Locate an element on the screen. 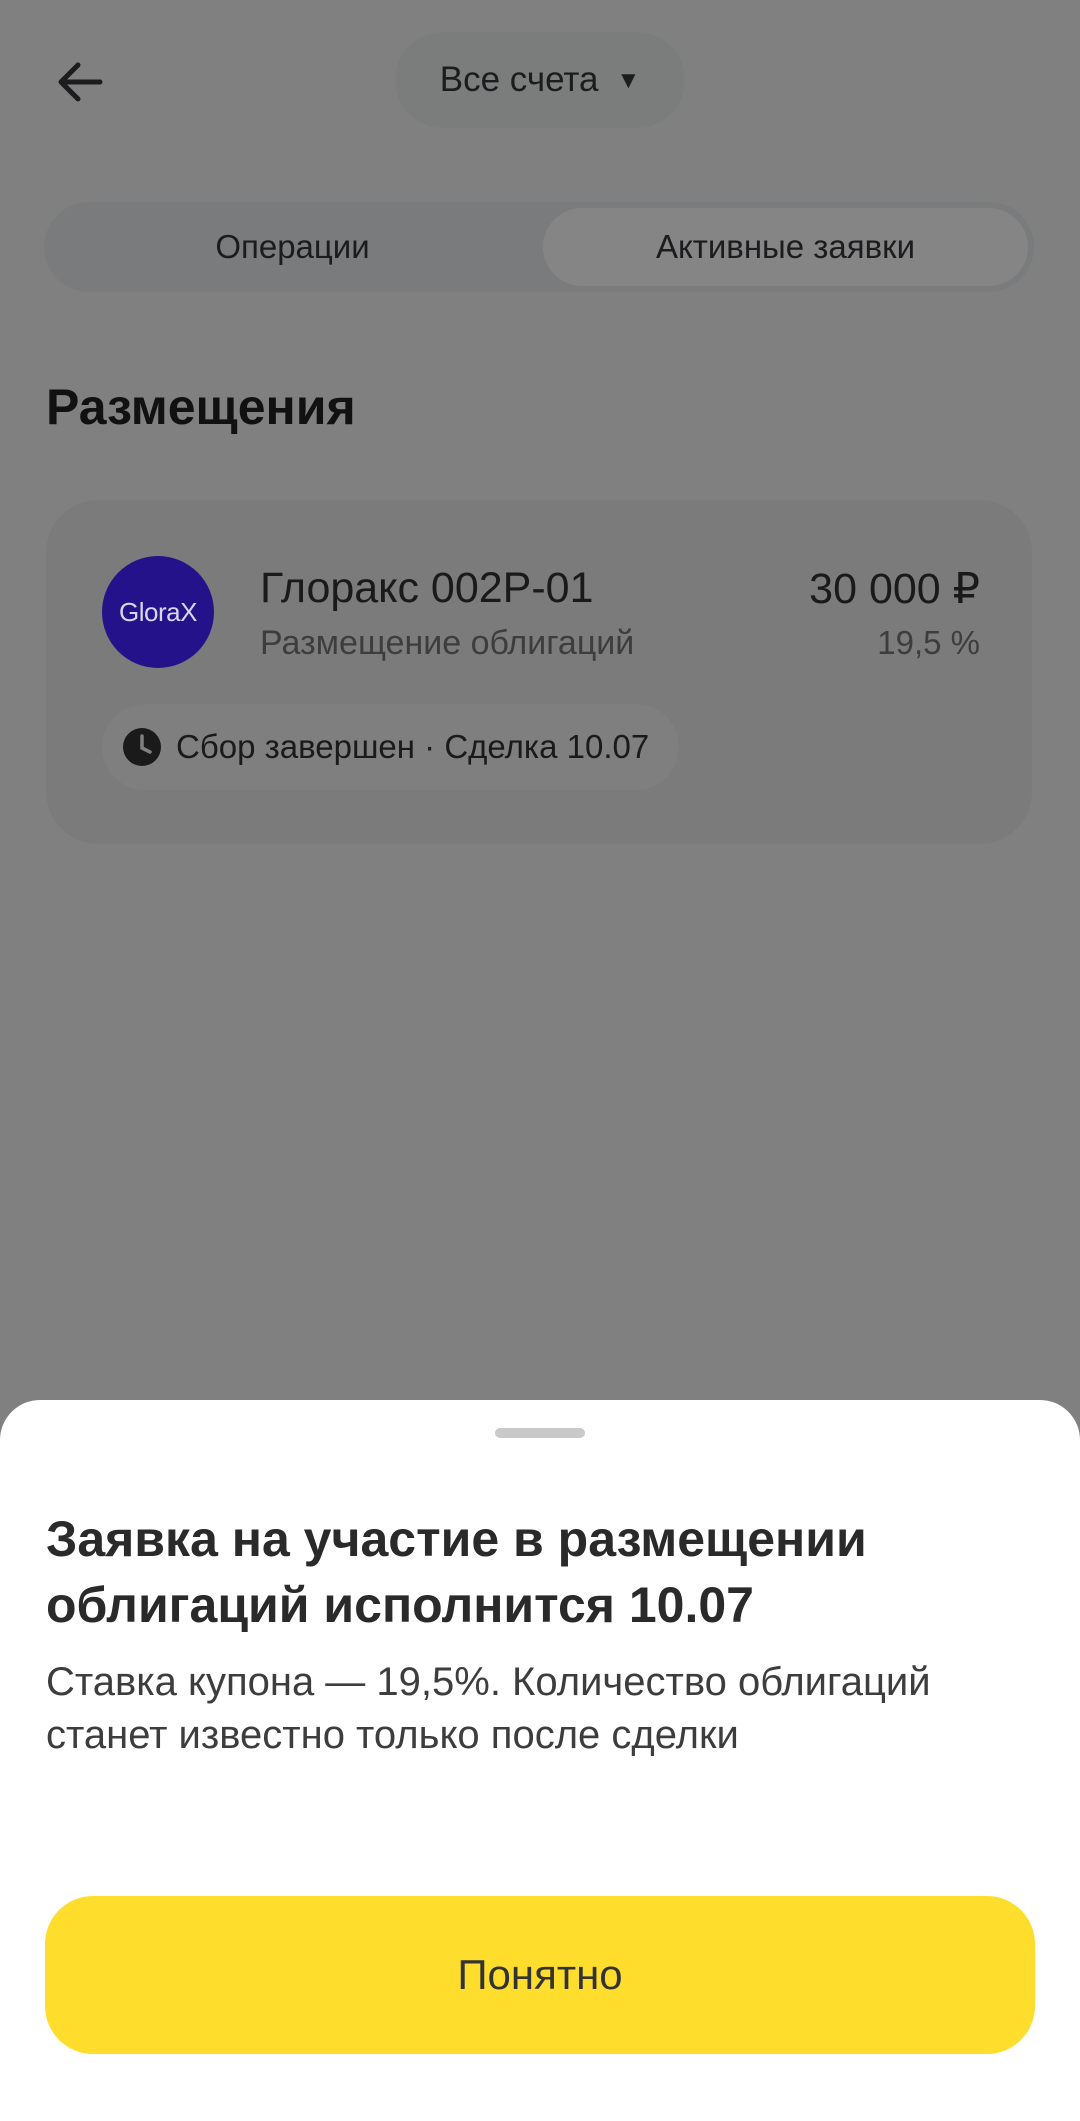  account-selector: Все счета ▼ is located at coordinates (540, 80).